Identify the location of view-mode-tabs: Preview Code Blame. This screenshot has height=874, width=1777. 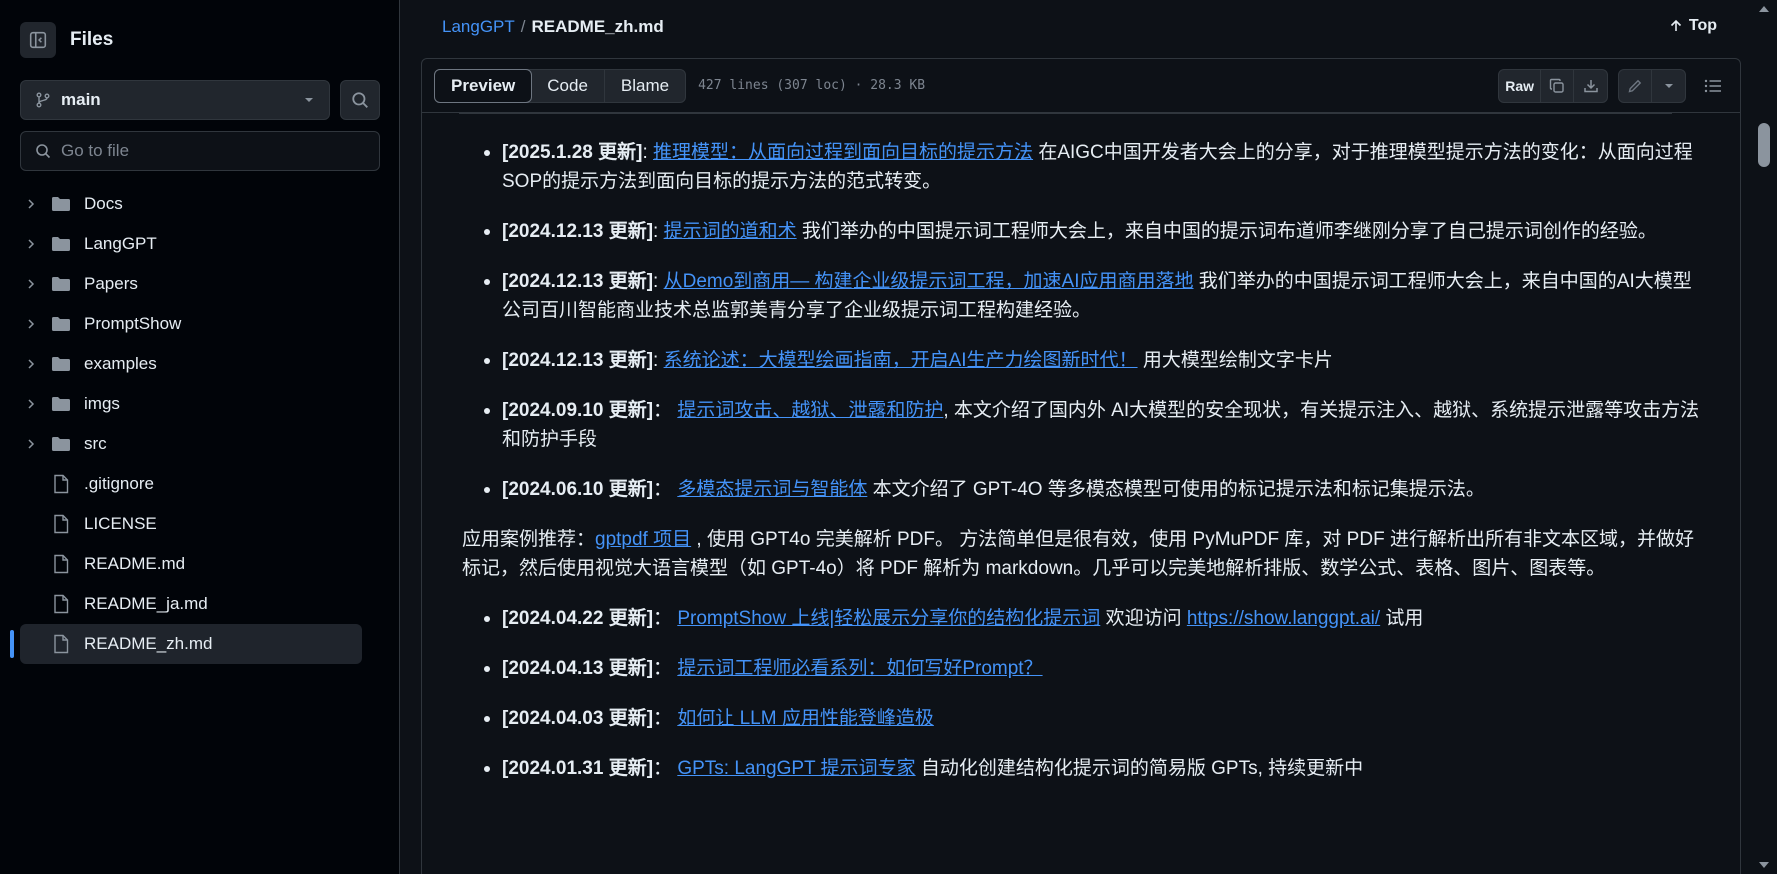
(560, 85).